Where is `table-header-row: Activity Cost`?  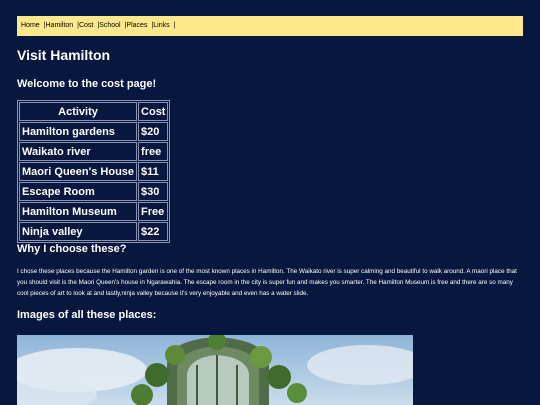
table-header-row: Activity Cost is located at coordinates (94, 111).